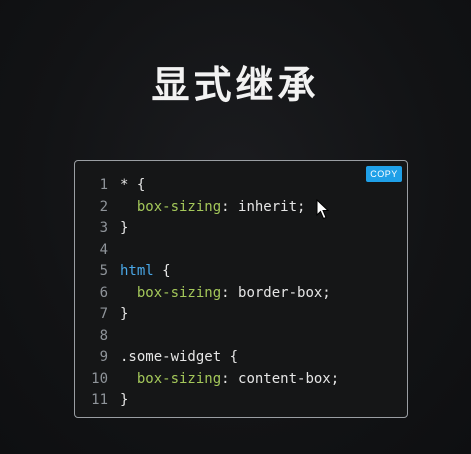  I want to click on code-line: 10 box-sizing: content-box;, so click(207, 380).